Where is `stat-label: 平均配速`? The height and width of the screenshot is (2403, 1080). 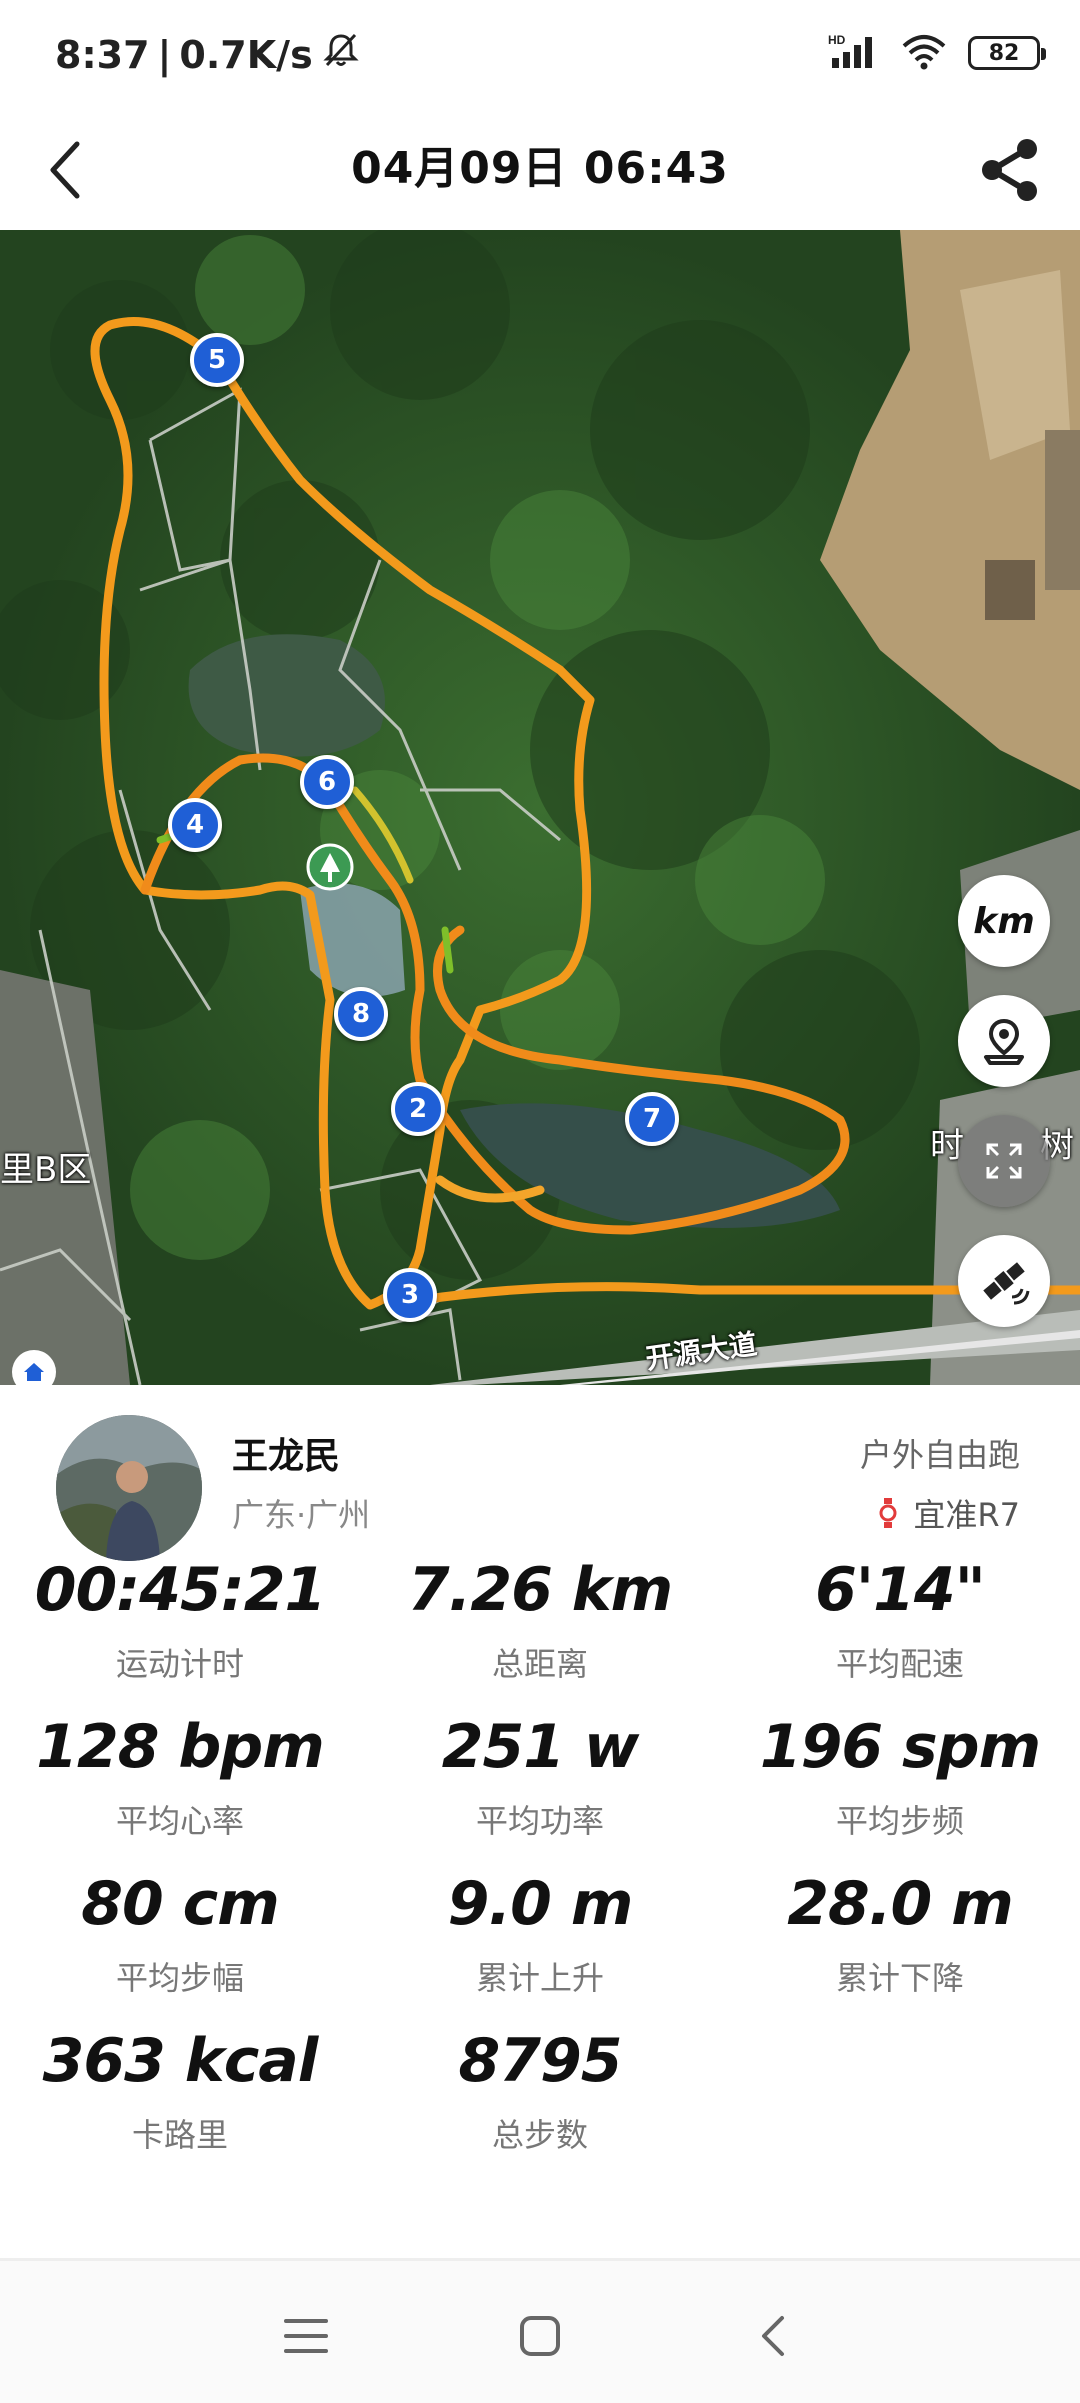
stat-label: 平均配速 is located at coordinates (899, 1664).